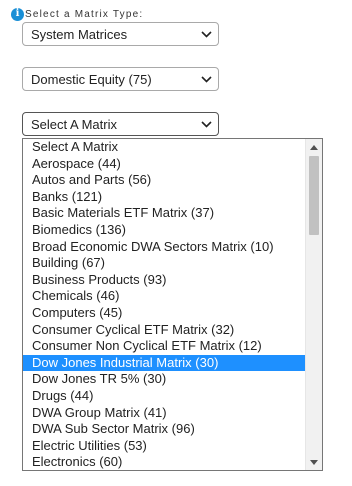  Describe the element at coordinates (84, 14) in the screenshot. I see `matrix-type-label: Select a Matrix Type:` at that location.